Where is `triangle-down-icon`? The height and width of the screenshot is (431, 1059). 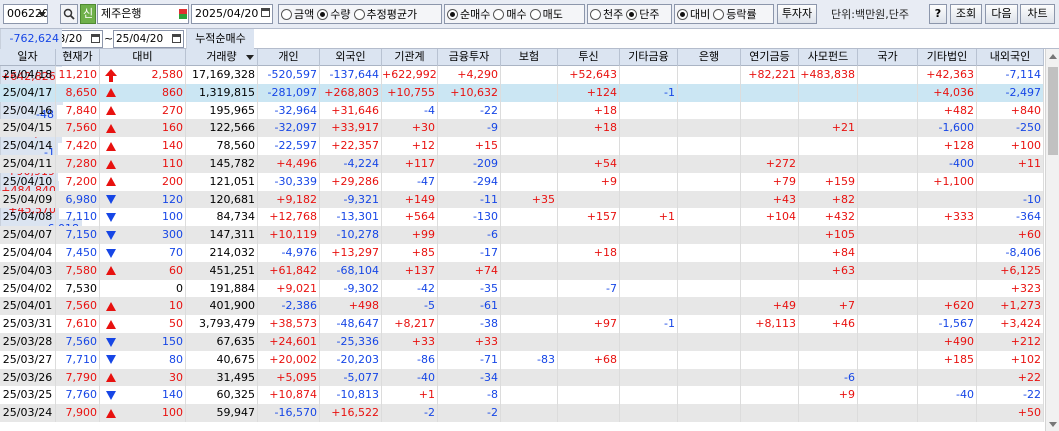 triangle-down-icon is located at coordinates (111, 360).